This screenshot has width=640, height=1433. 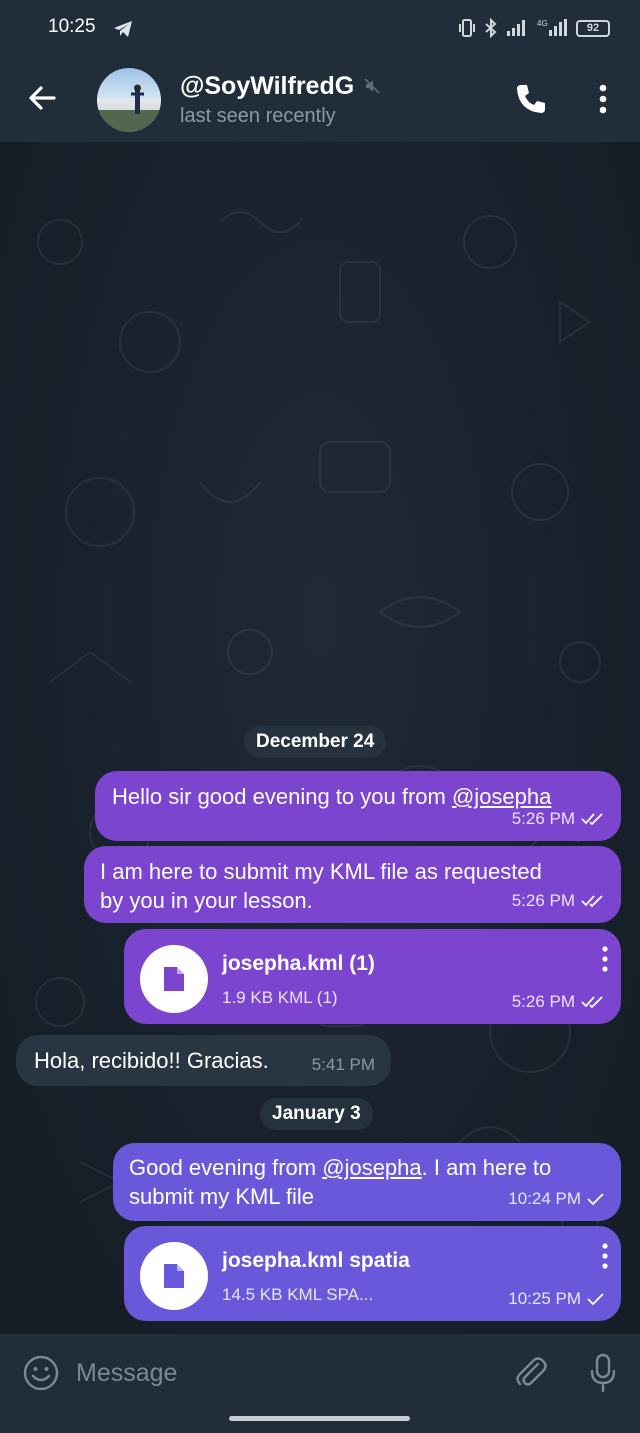 What do you see at coordinates (72, 26) in the screenshot?
I see `status-time: 10:25` at bounding box center [72, 26].